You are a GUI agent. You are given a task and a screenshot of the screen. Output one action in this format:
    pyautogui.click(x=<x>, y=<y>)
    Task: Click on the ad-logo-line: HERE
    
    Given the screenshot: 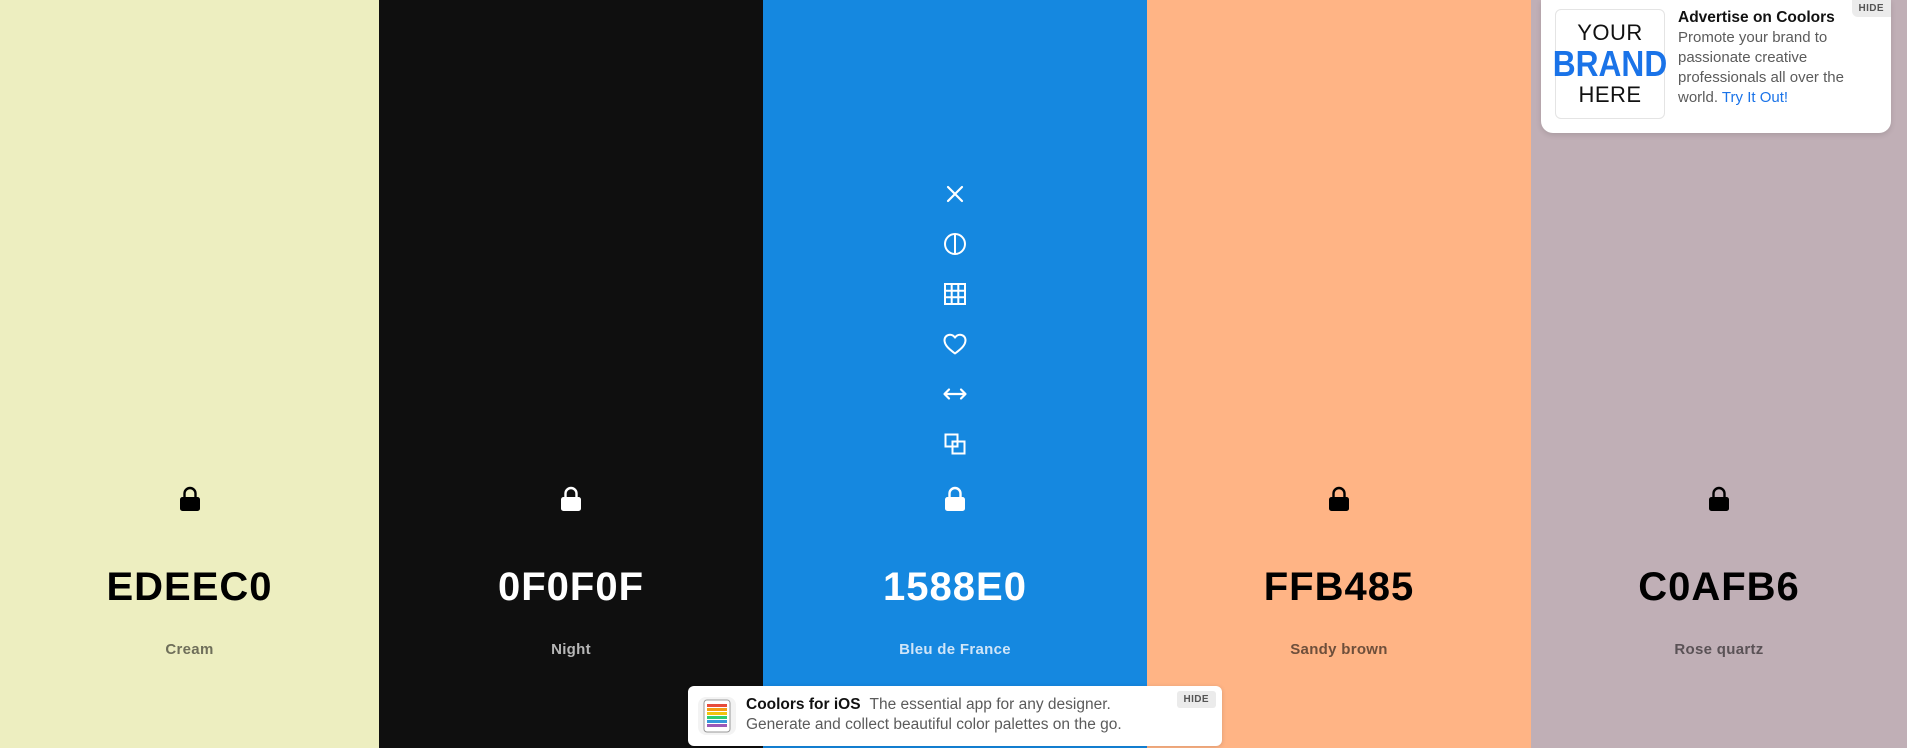 What is the action you would take?
    pyautogui.click(x=1610, y=94)
    